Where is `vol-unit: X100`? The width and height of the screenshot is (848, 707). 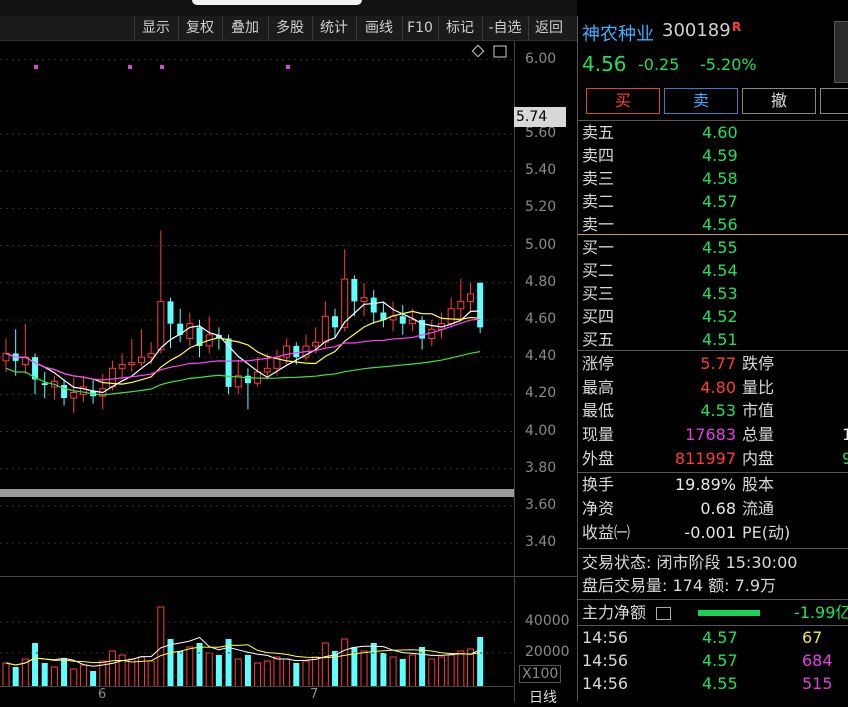 vol-unit: X100 is located at coordinates (540, 674).